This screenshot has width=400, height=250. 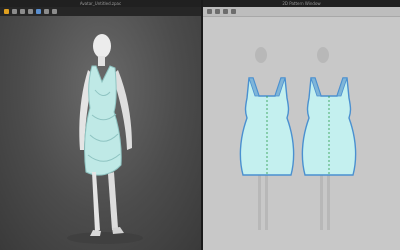 I want to click on avatar-right-leg, so click(x=113, y=201).